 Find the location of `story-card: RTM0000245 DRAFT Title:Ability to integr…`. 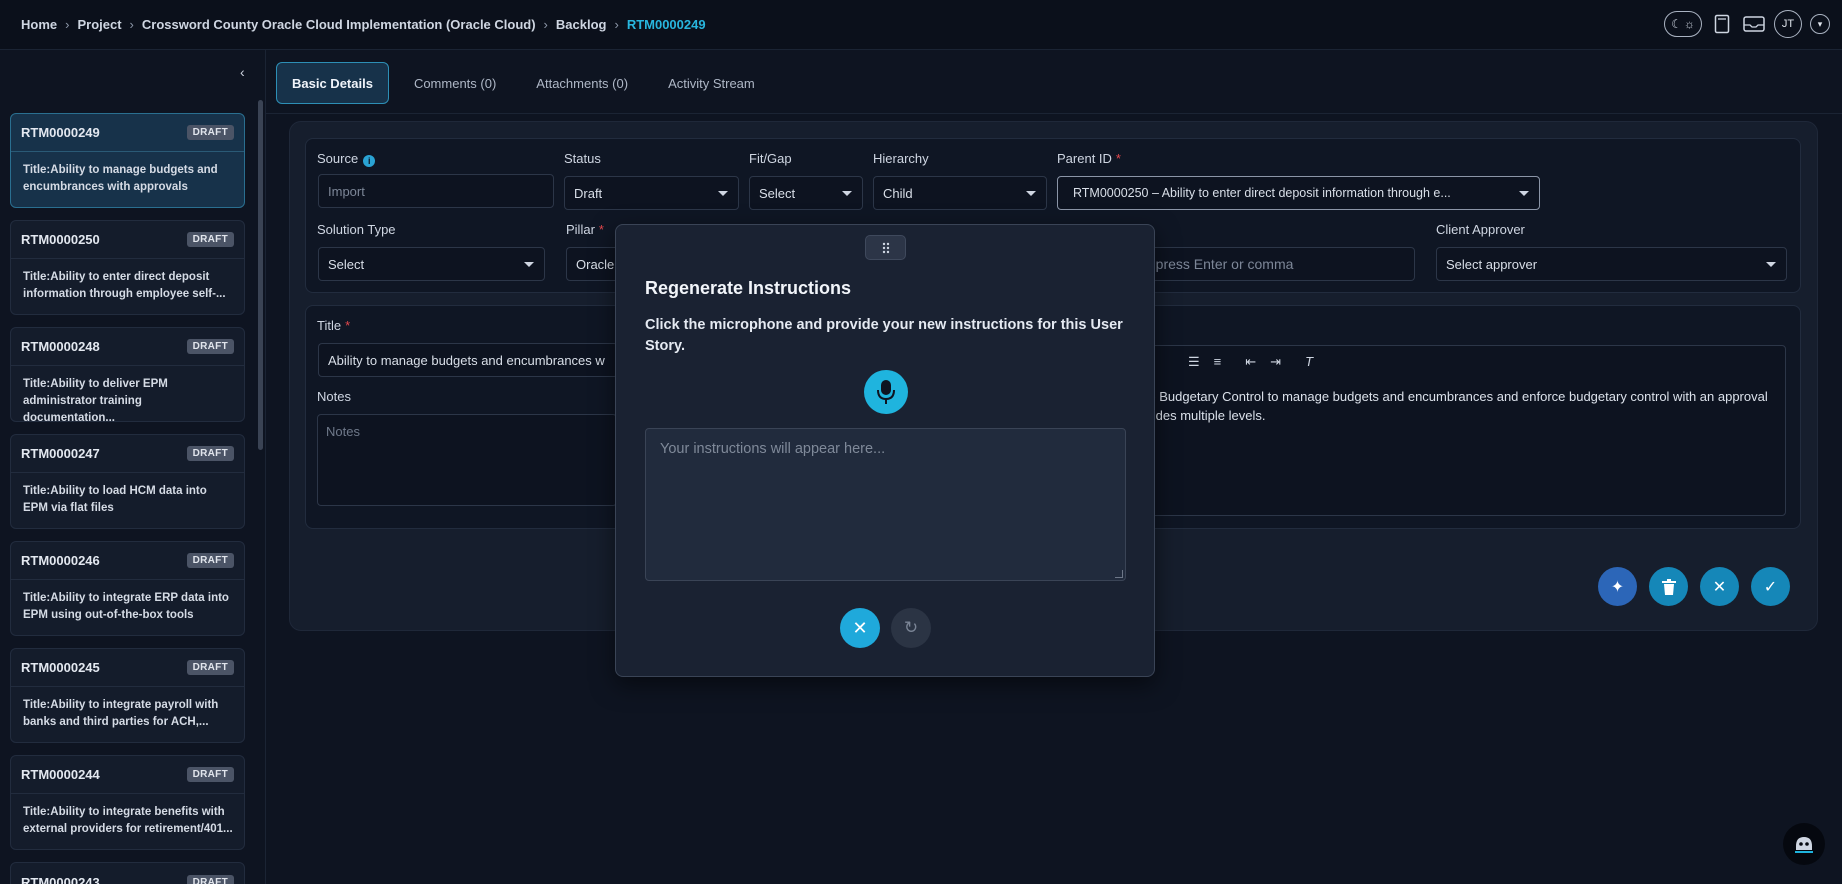

story-card: RTM0000245 DRAFT Title:Ability to integr… is located at coordinates (127, 695).